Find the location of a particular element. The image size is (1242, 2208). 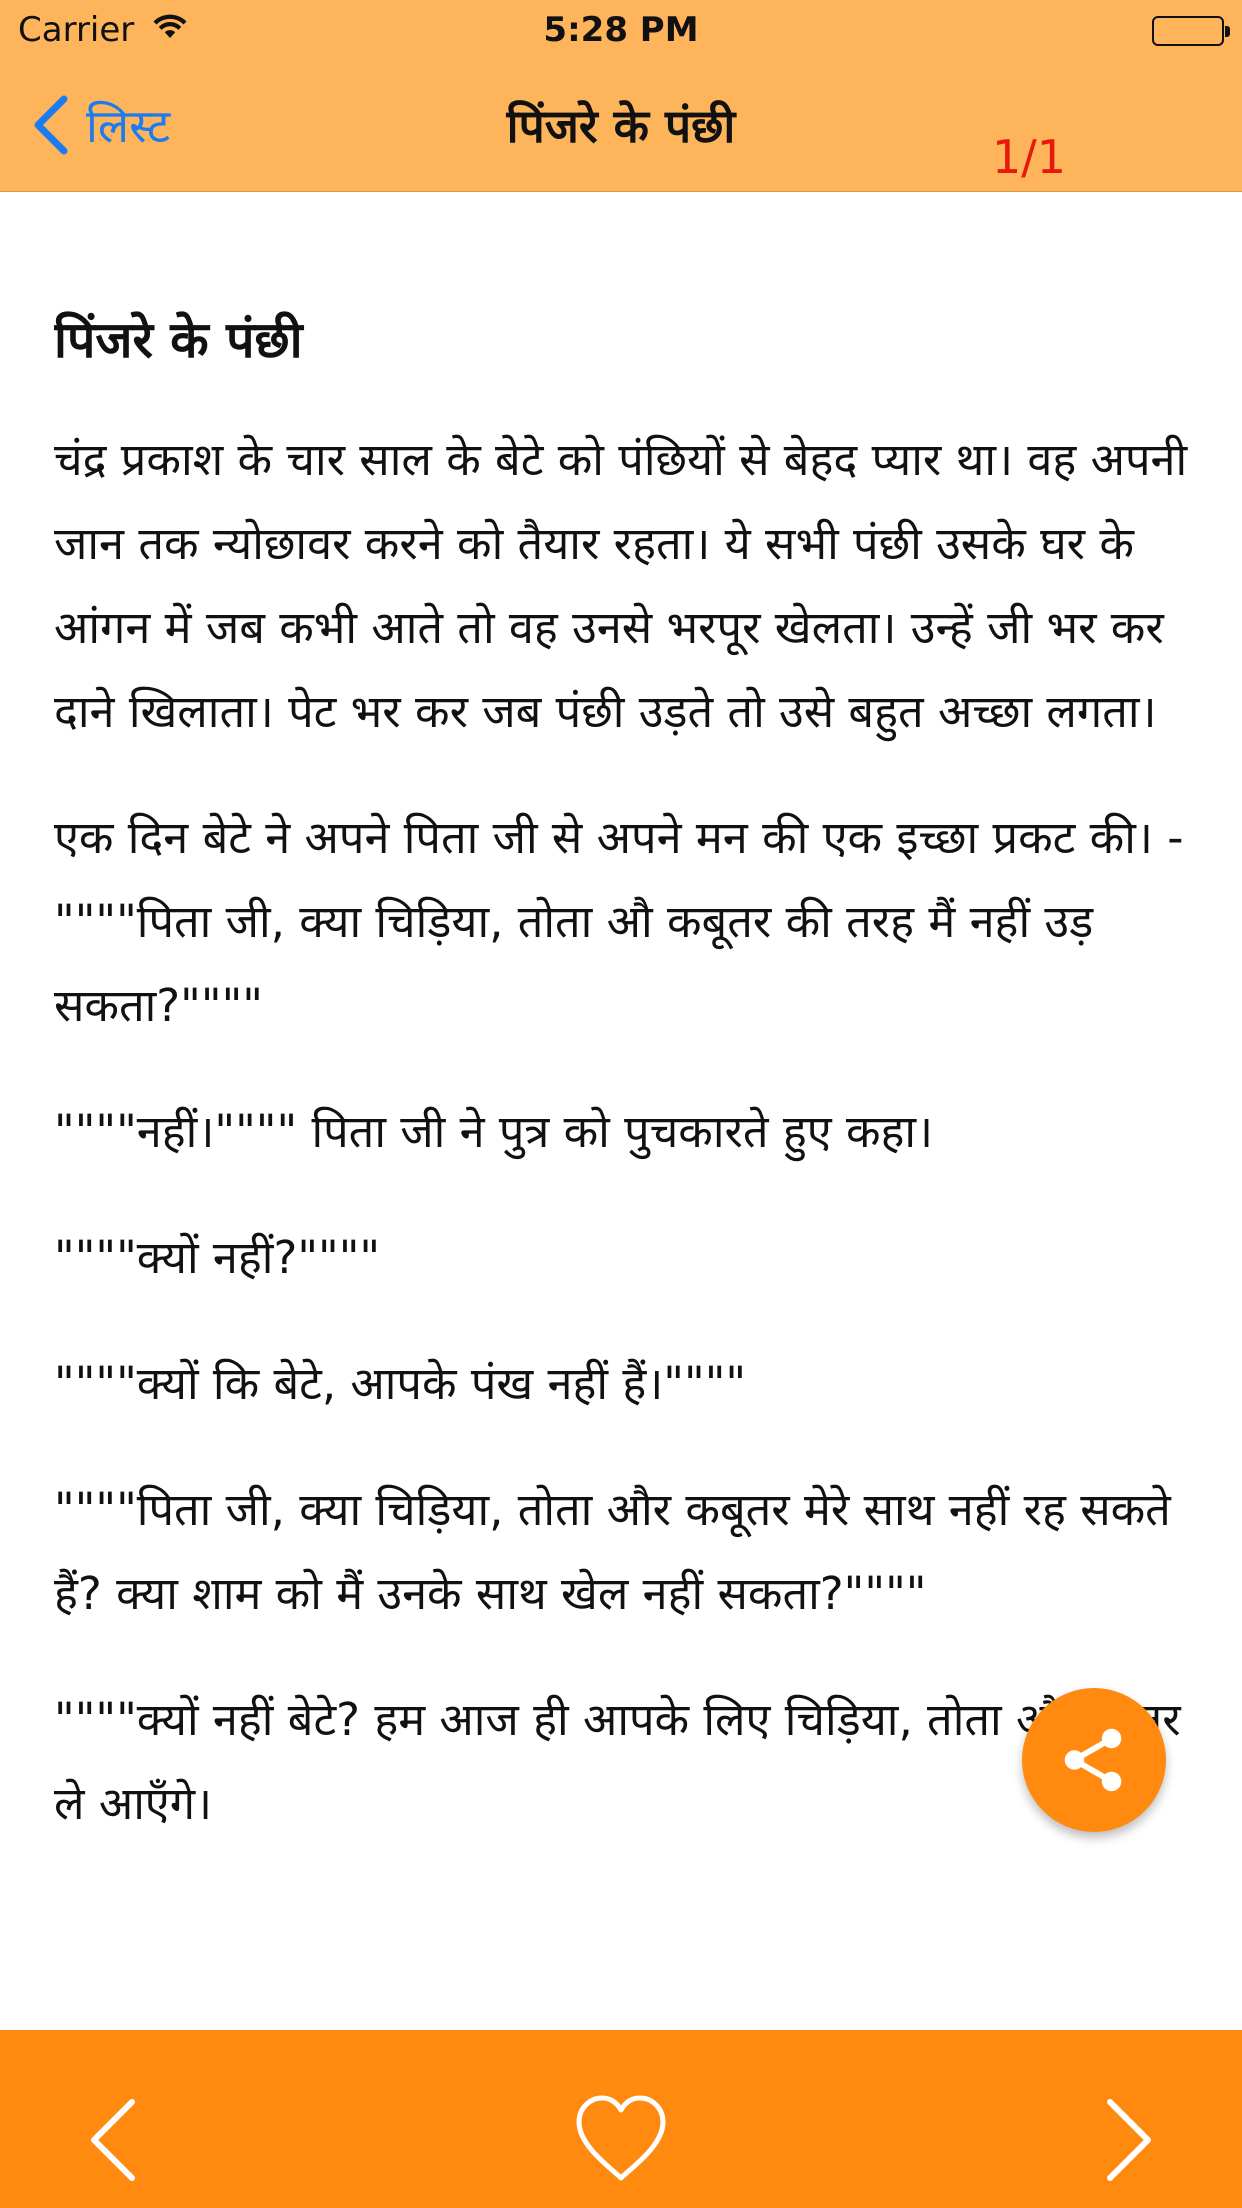

article-heading: पिंजरे के पंछी is located at coordinates (178, 340).